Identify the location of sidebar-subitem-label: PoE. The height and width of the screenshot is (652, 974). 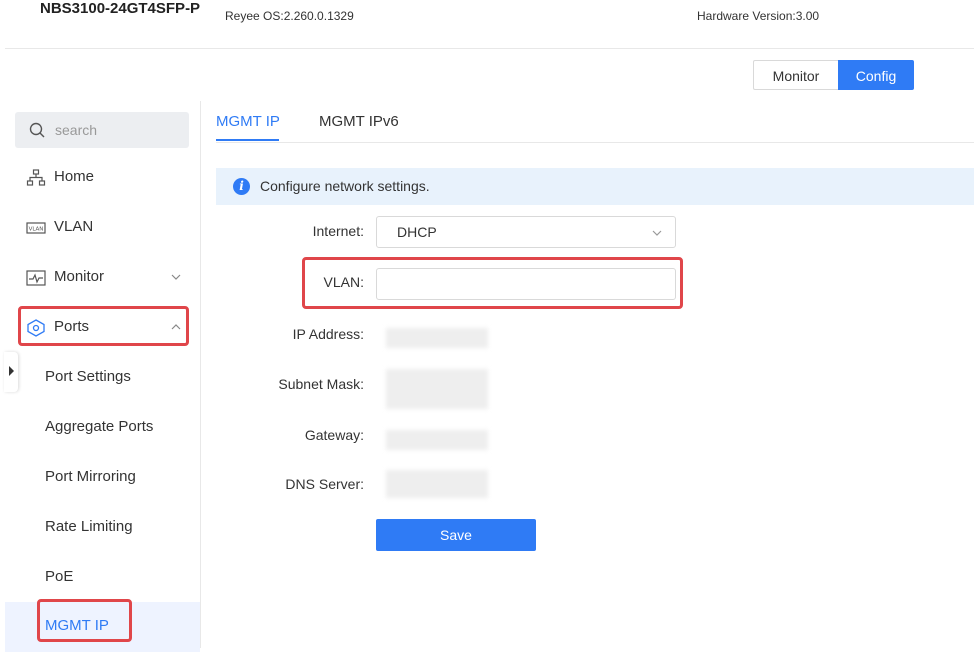
(59, 576).